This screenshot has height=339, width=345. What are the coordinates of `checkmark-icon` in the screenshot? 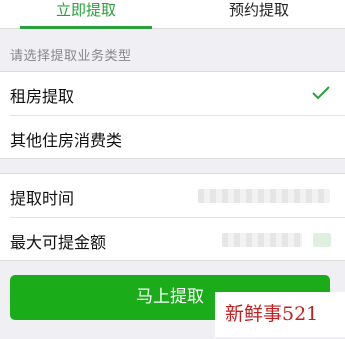 It's located at (321, 93).